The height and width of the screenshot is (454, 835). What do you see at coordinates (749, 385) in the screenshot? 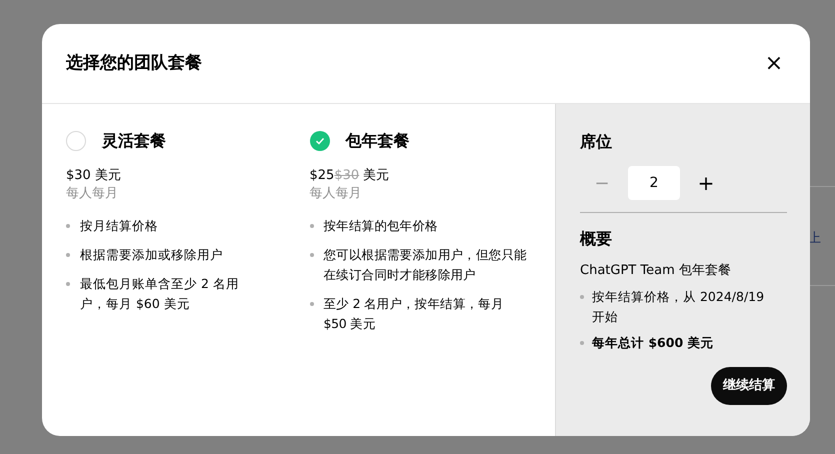
I see `continue-checkout-button: 继续结算` at bounding box center [749, 385].